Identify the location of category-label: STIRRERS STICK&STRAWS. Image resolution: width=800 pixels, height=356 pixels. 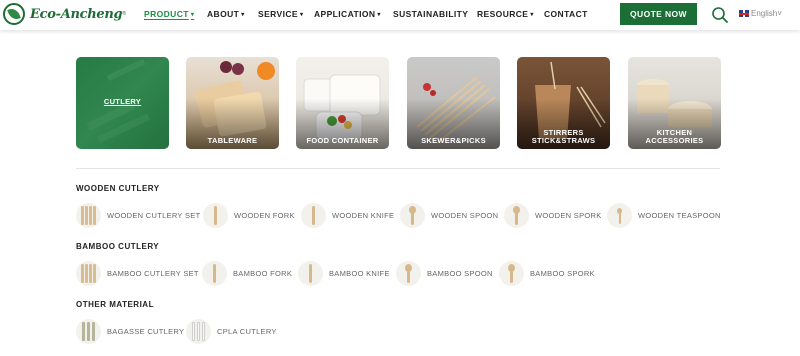
(563, 136).